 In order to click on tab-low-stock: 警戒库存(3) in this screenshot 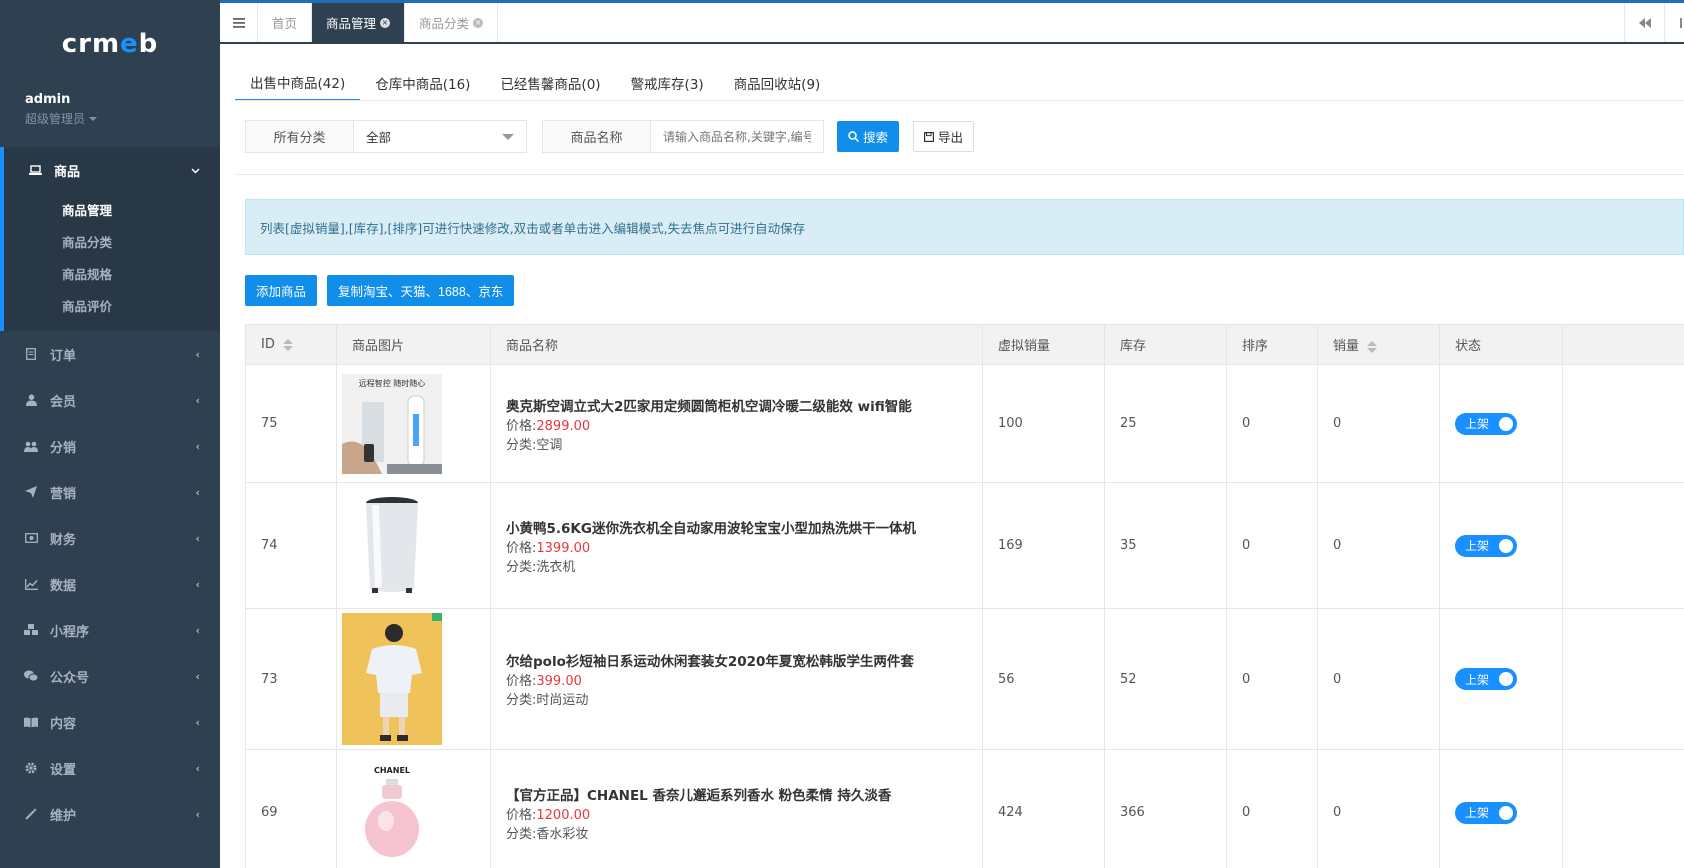, I will do `click(667, 82)`.